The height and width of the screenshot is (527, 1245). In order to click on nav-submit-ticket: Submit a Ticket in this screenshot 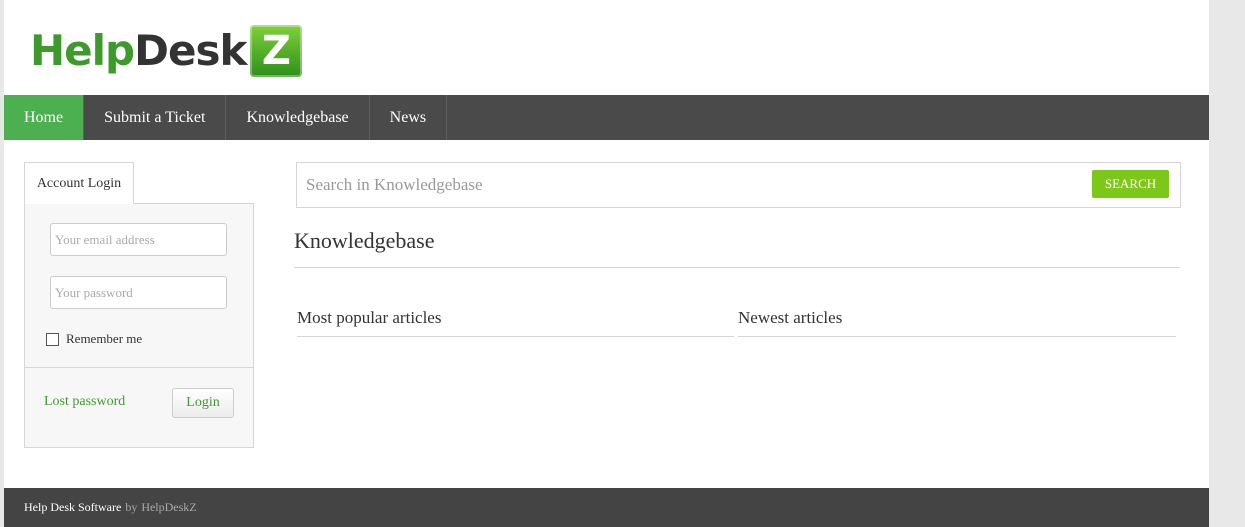, I will do `click(155, 117)`.